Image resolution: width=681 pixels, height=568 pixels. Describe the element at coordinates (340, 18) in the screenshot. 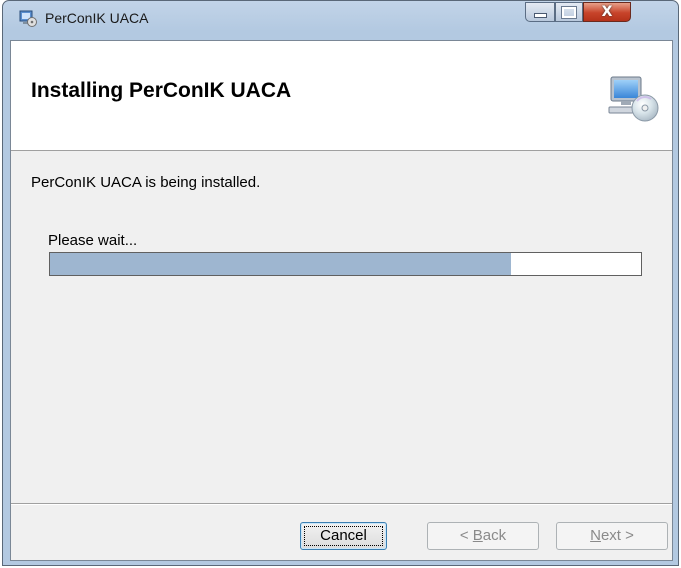

I see `title-bar: PerConIK UACA X` at that location.